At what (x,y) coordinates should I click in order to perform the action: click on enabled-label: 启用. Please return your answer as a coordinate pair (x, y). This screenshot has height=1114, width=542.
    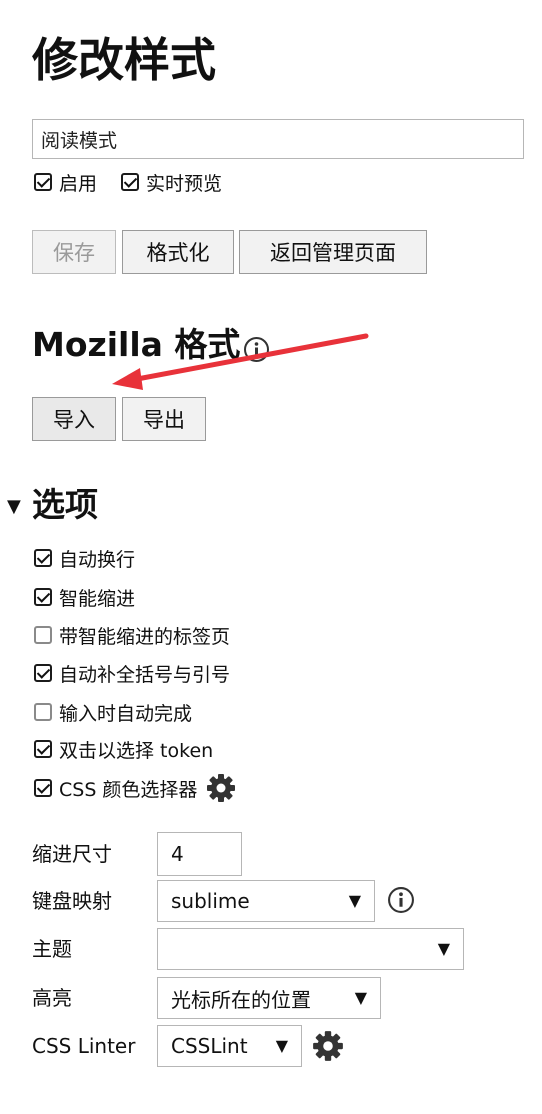
    Looking at the image, I should click on (78, 183).